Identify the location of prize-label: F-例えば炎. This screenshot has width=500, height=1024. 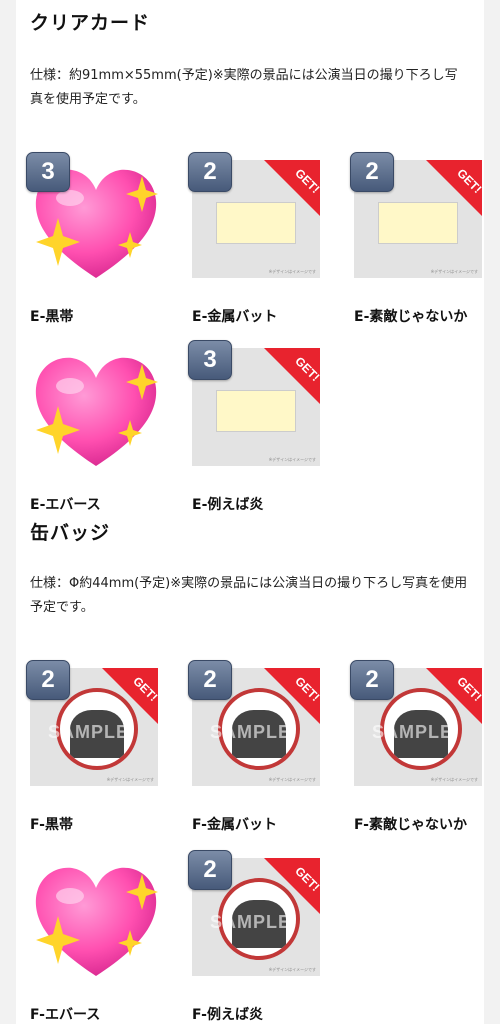
(227, 1015).